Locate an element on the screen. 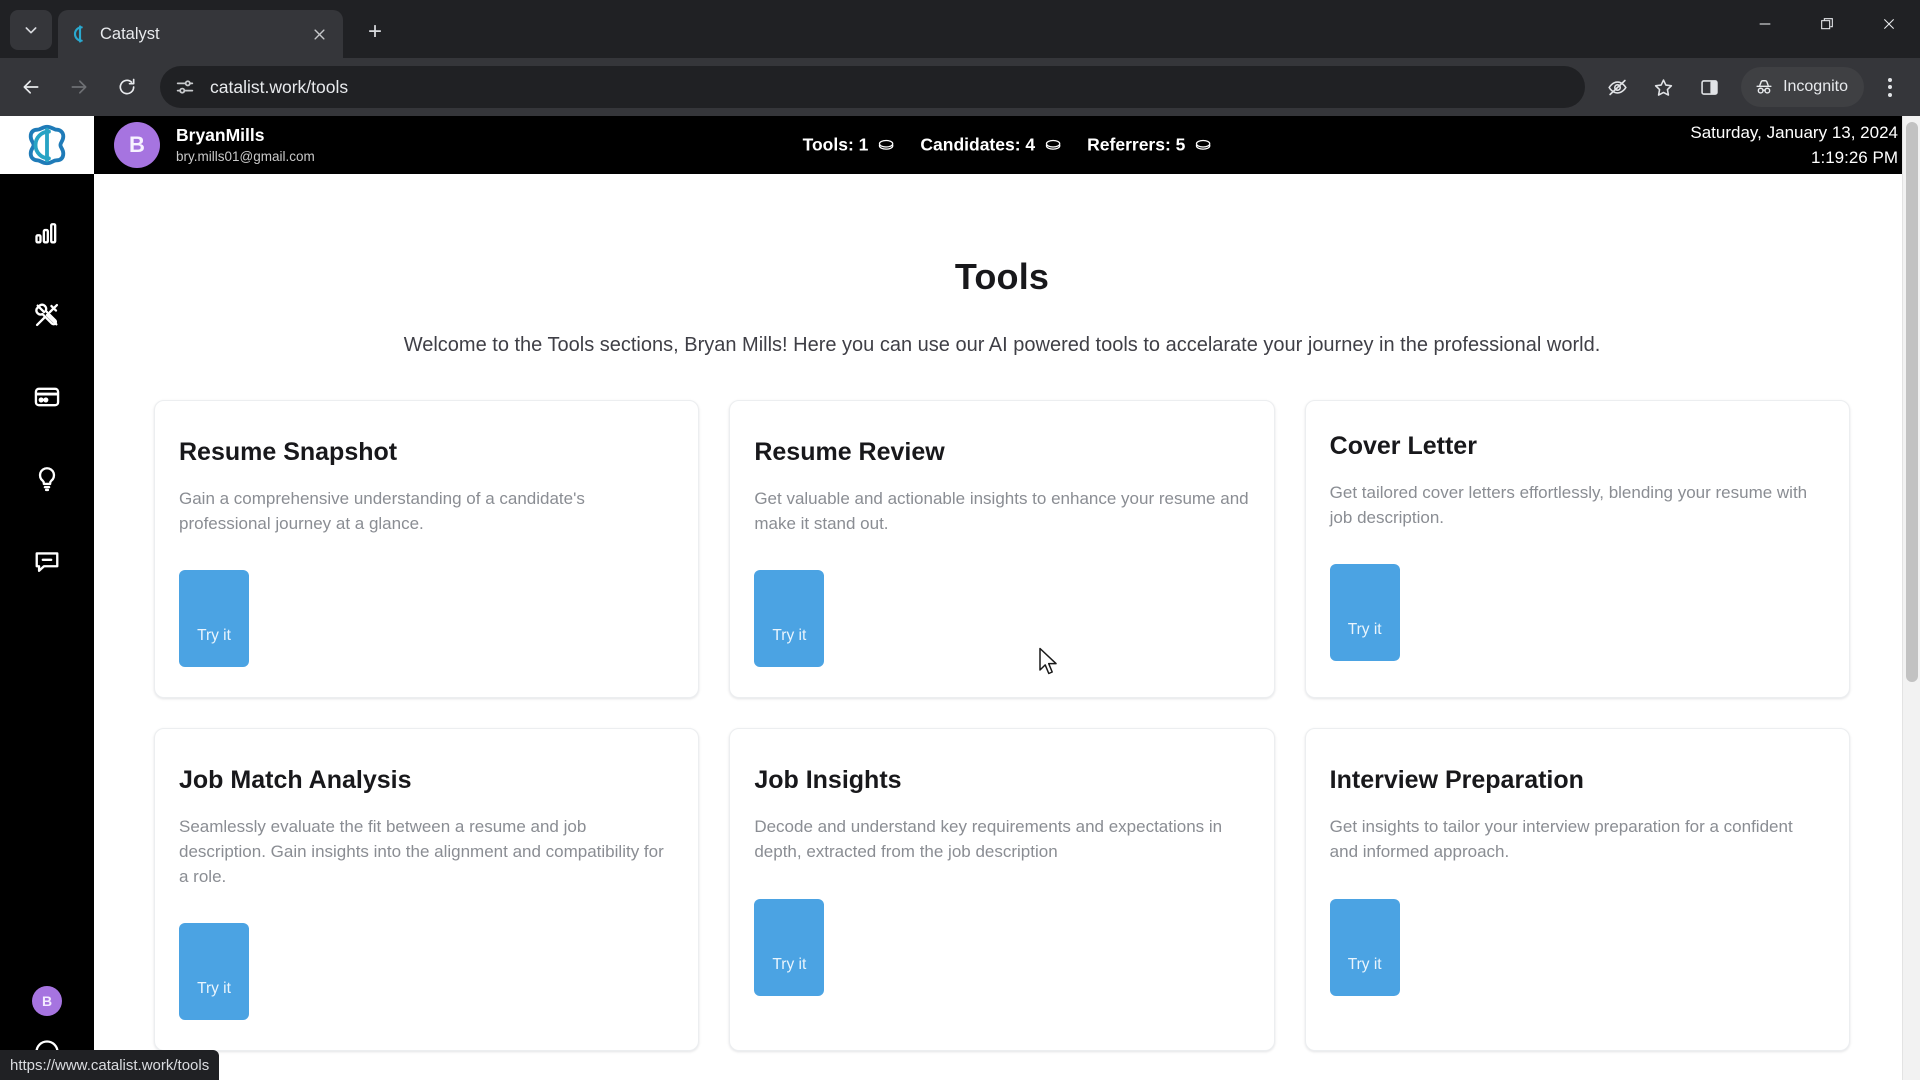  minimize-icon is located at coordinates (1765, 24).